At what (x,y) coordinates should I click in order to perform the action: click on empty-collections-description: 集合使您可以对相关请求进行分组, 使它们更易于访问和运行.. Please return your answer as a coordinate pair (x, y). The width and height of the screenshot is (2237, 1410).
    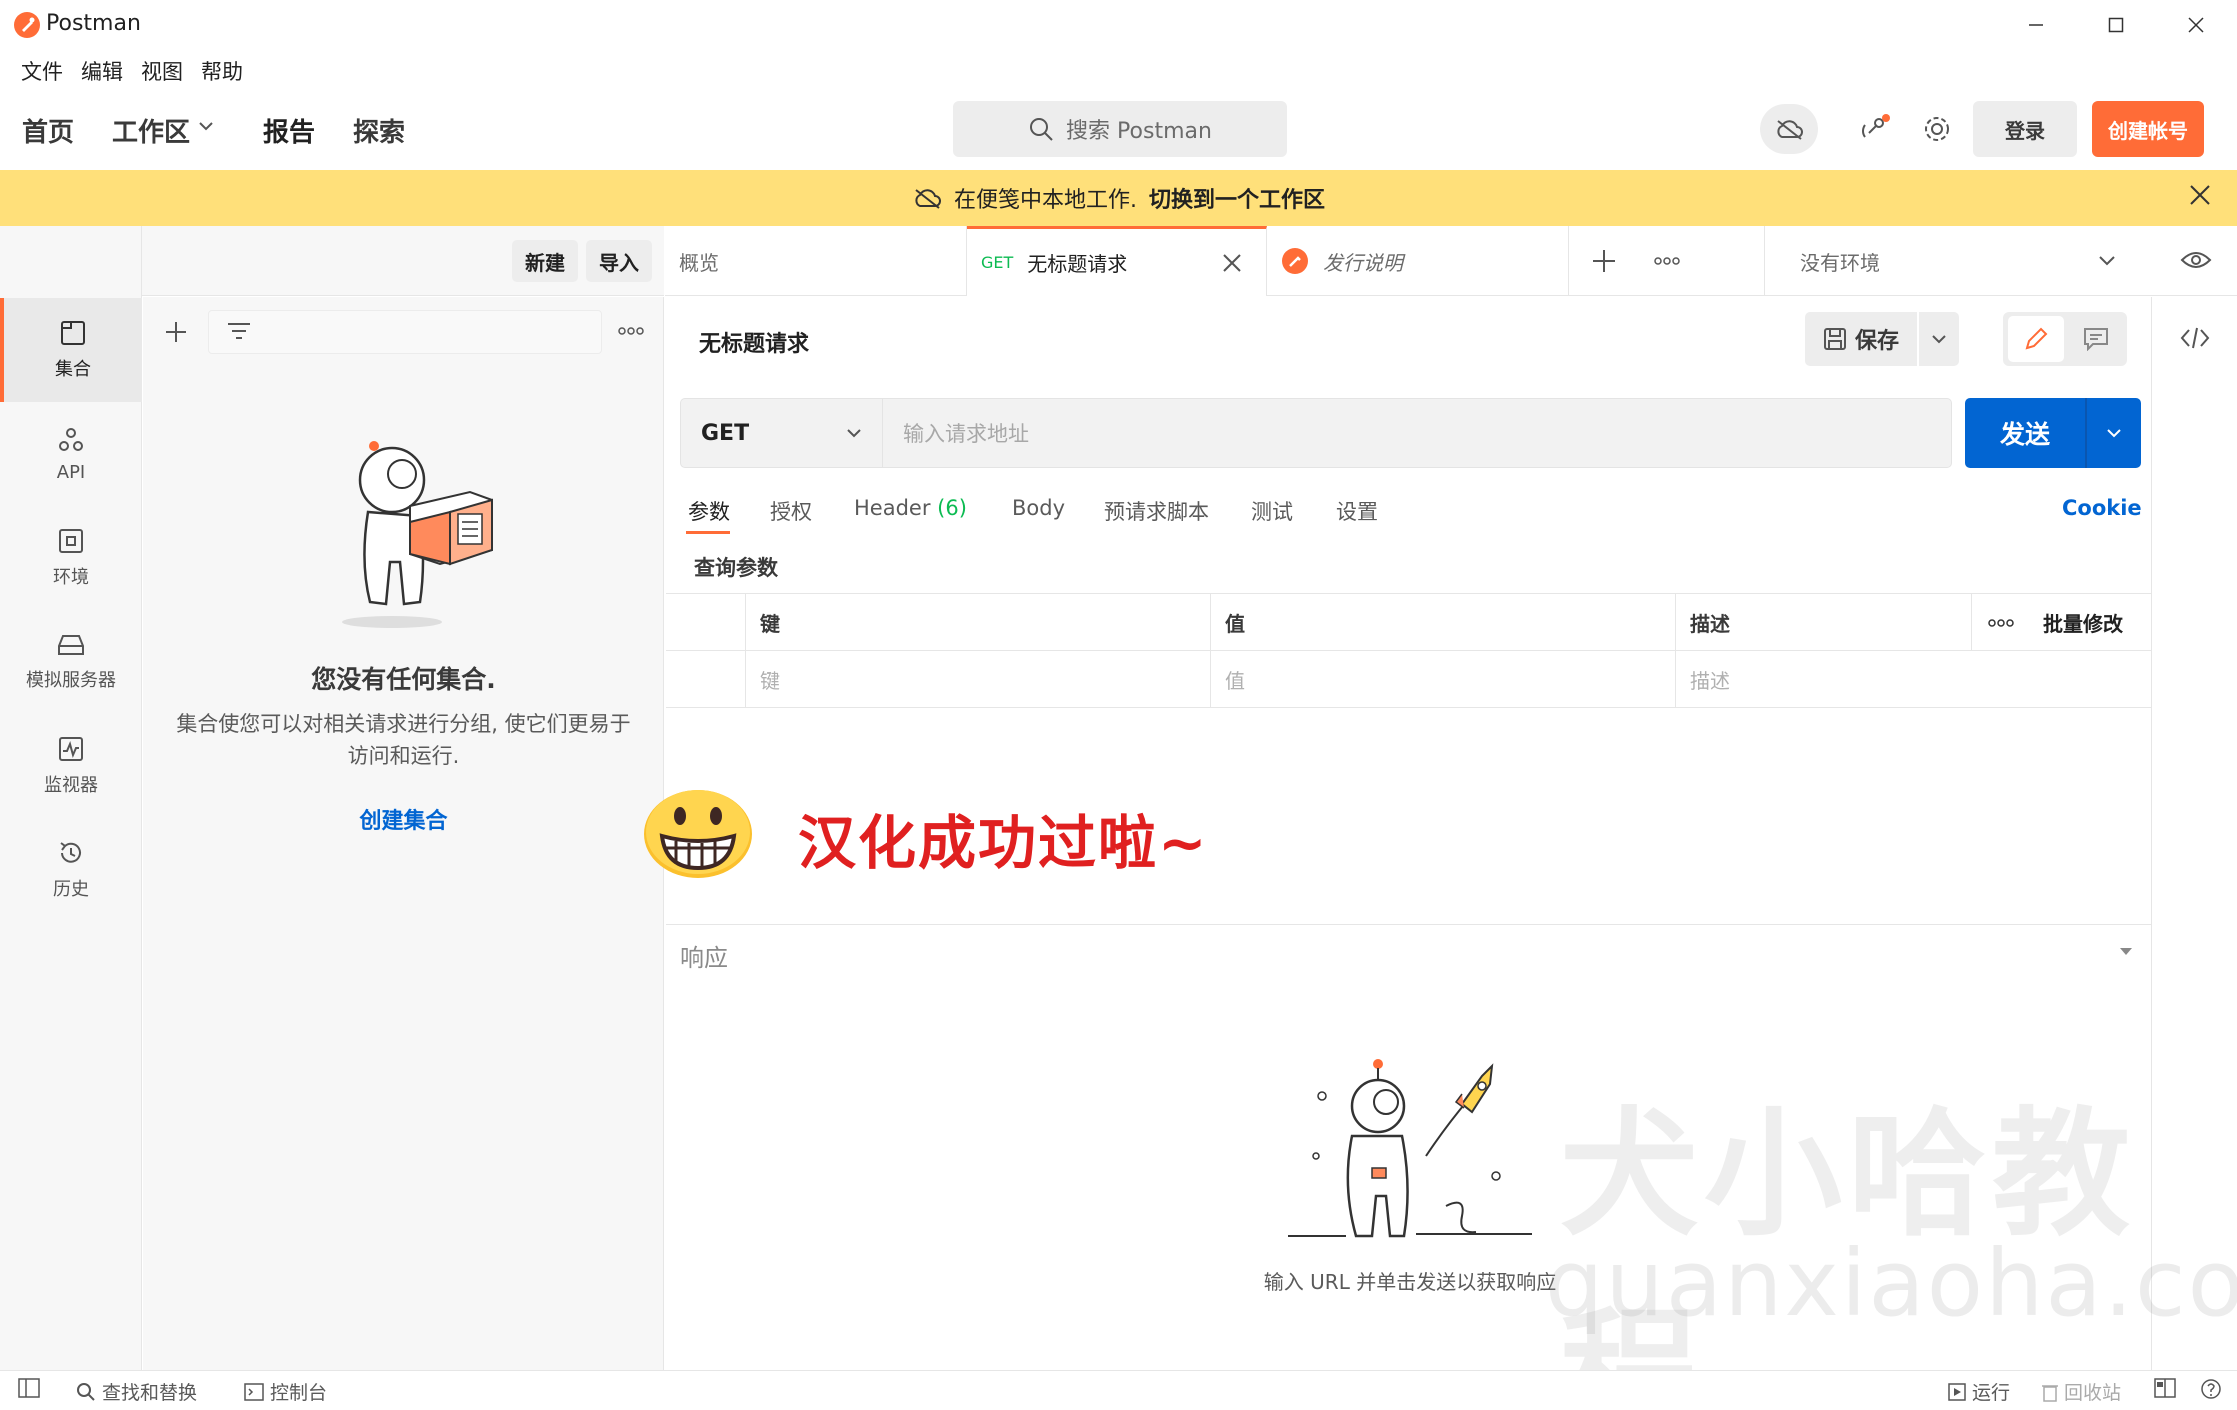
    Looking at the image, I should click on (403, 740).